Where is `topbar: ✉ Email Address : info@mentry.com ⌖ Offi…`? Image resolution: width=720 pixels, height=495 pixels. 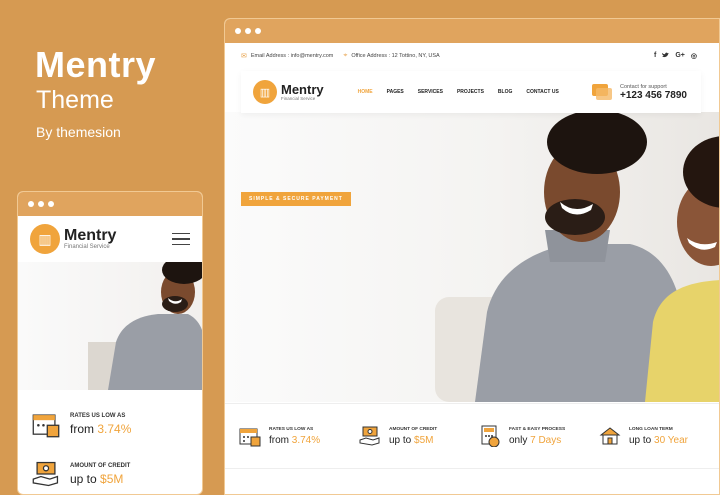 topbar: ✉ Email Address : info@mentry.com ⌖ Offi… is located at coordinates (472, 56).